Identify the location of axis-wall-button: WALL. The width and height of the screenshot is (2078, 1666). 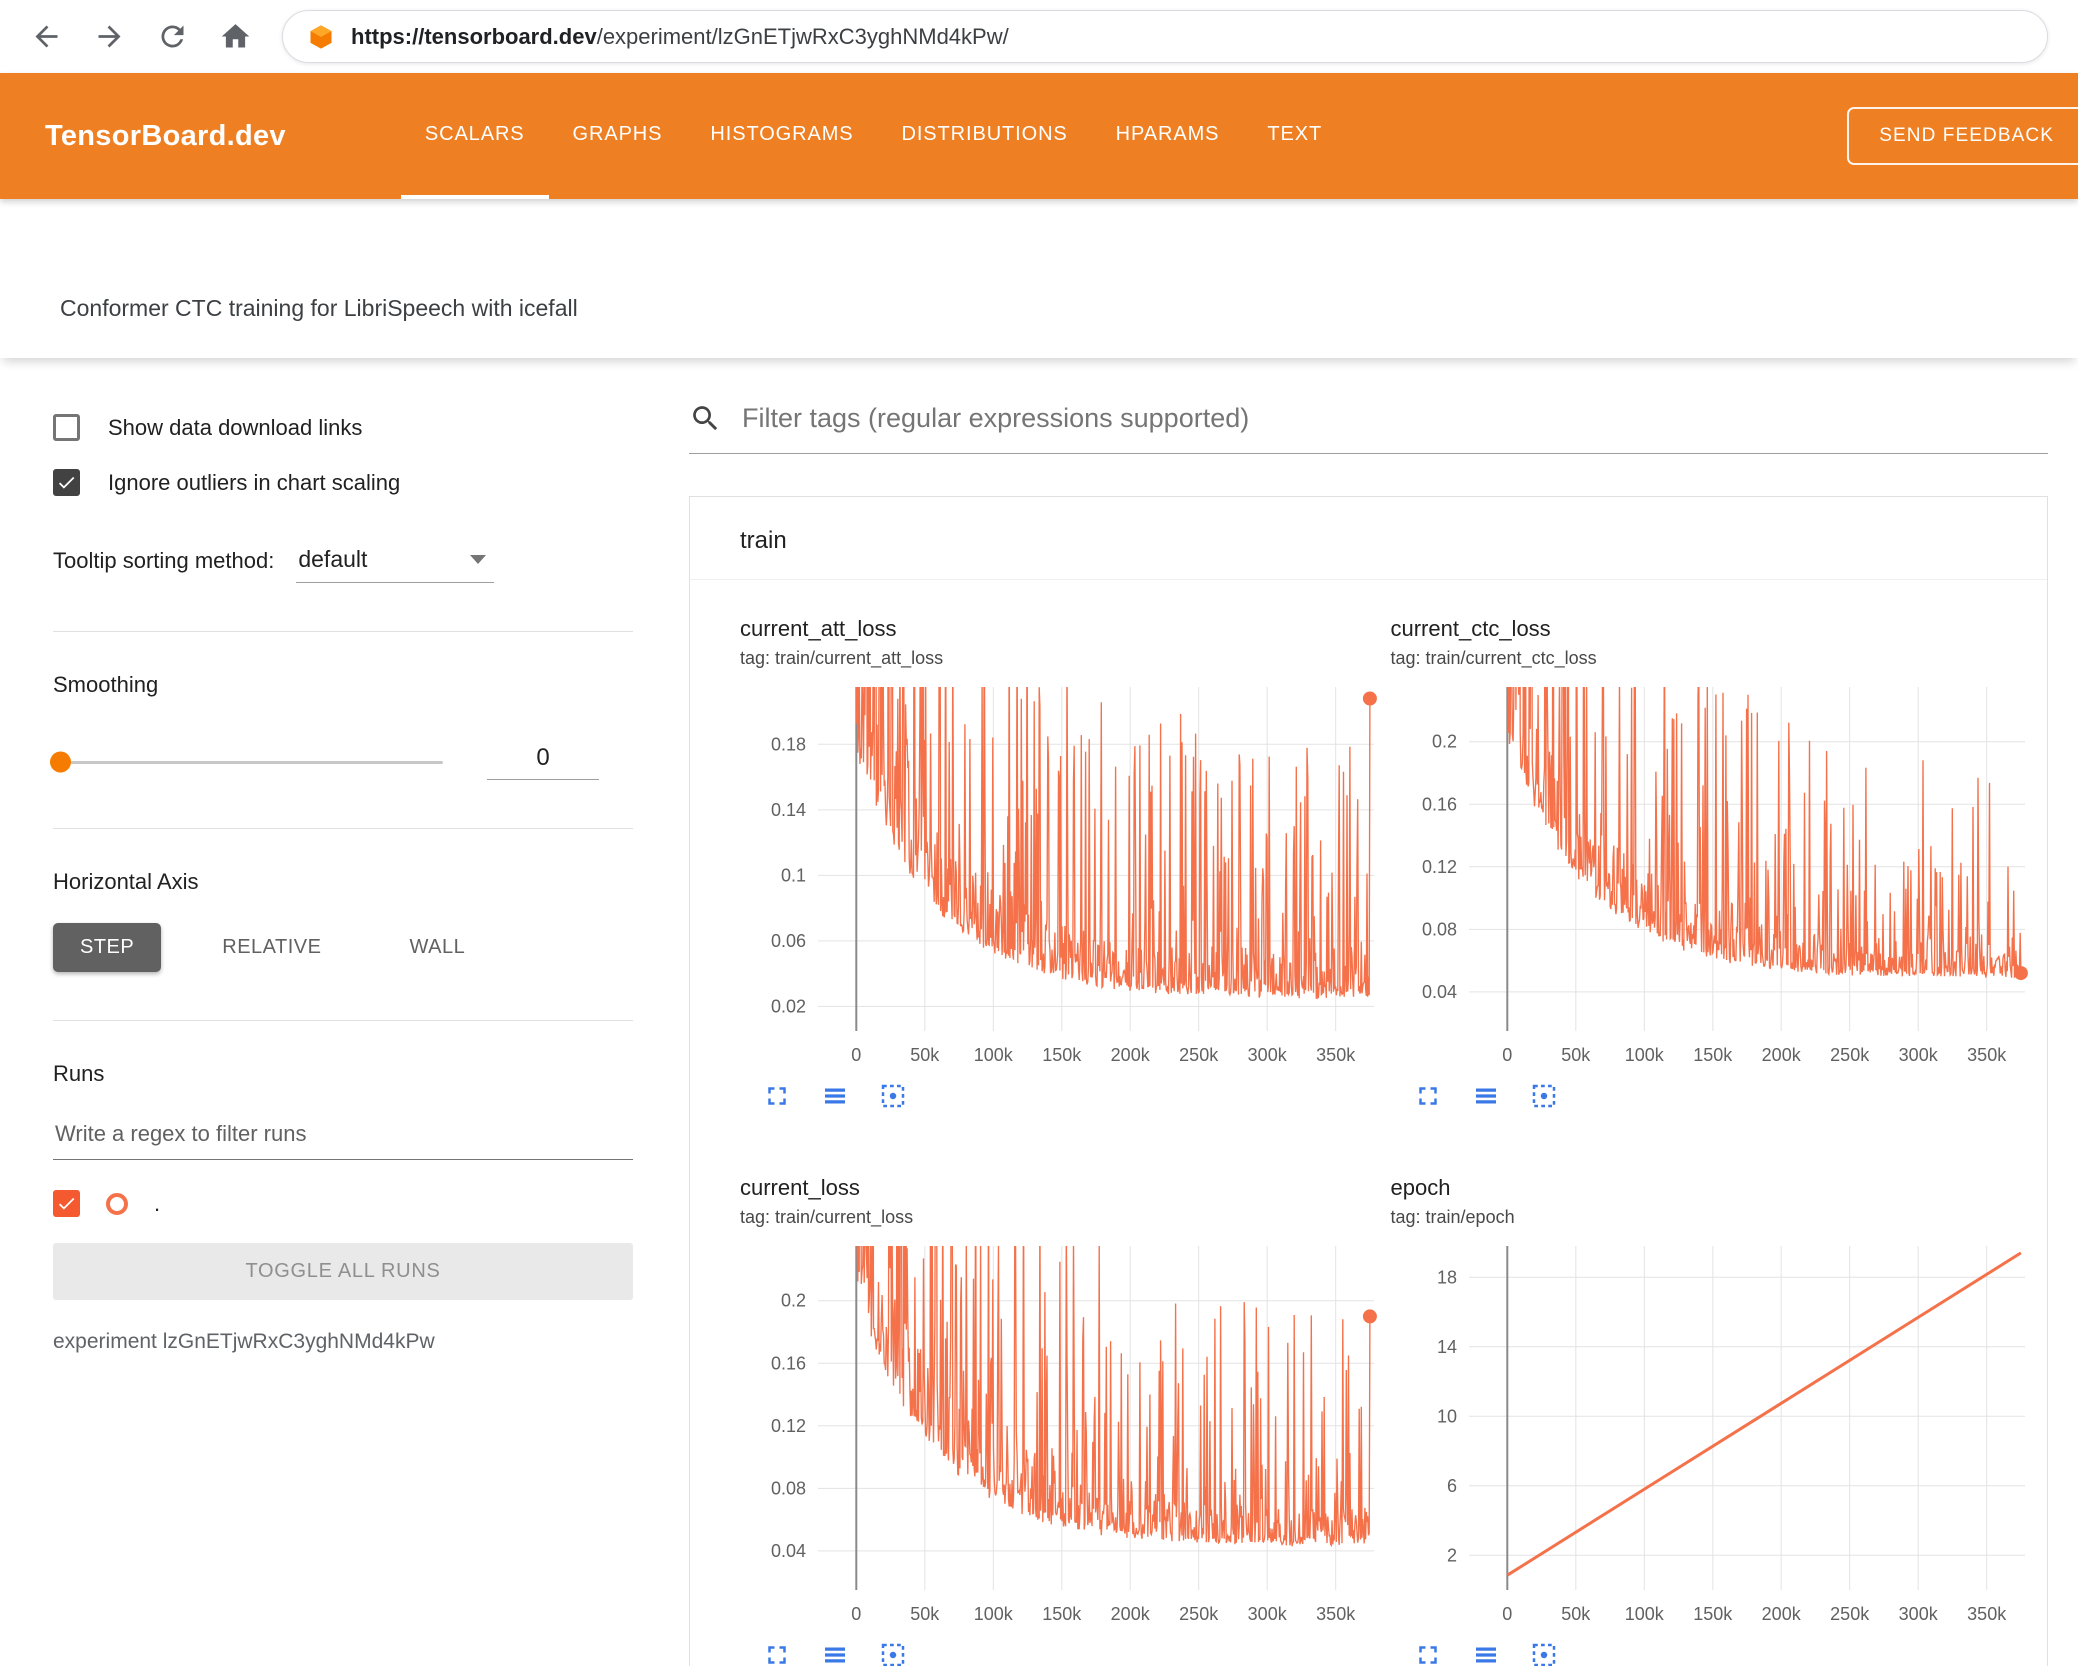
(437, 947).